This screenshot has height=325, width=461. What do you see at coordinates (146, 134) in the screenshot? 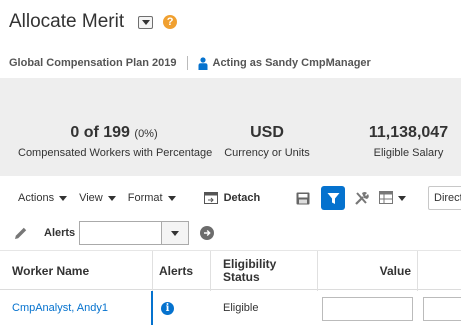
I see `compensated-percent: (0%)` at bounding box center [146, 134].